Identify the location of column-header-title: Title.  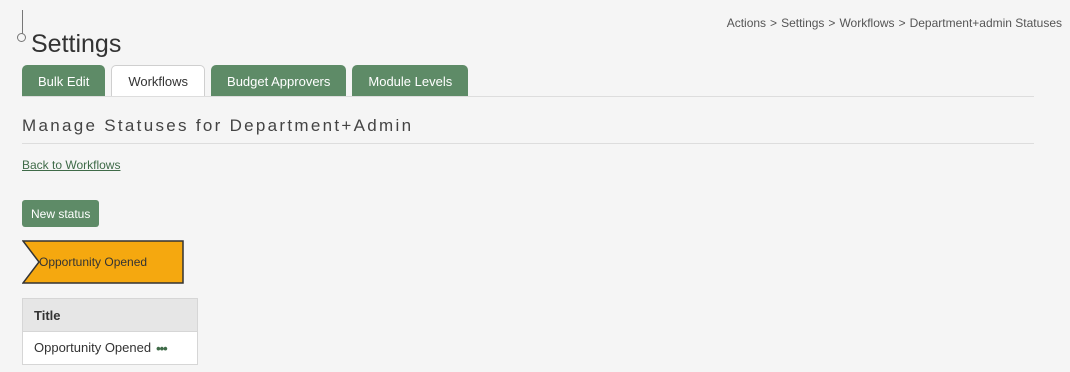
(110, 315).